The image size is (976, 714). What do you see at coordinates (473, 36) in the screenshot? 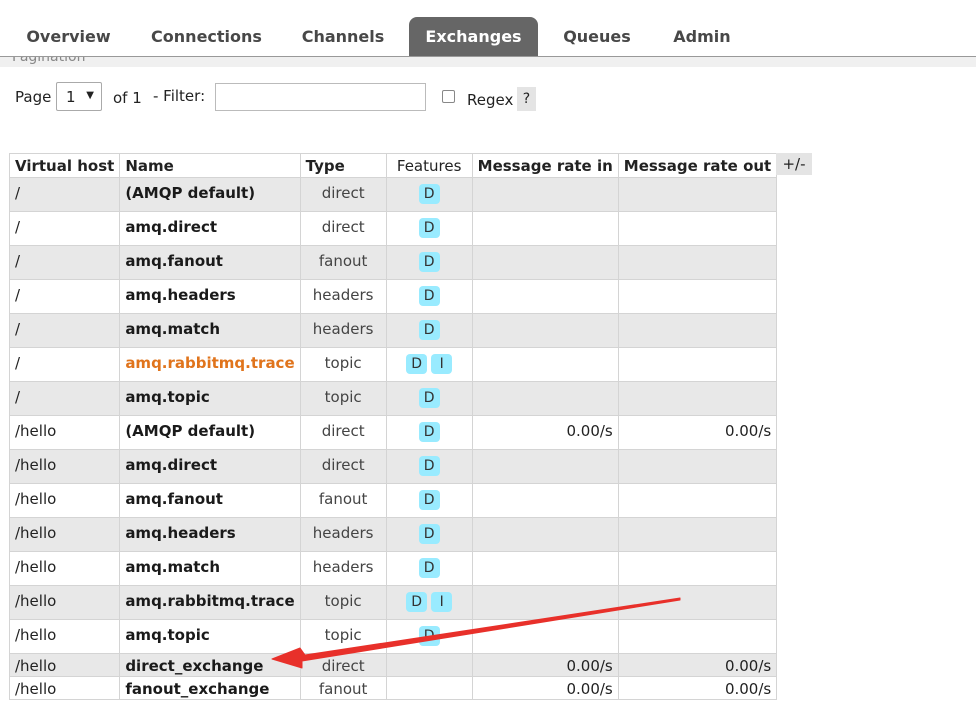
I see `tab-exchanges: Exchanges` at bounding box center [473, 36].